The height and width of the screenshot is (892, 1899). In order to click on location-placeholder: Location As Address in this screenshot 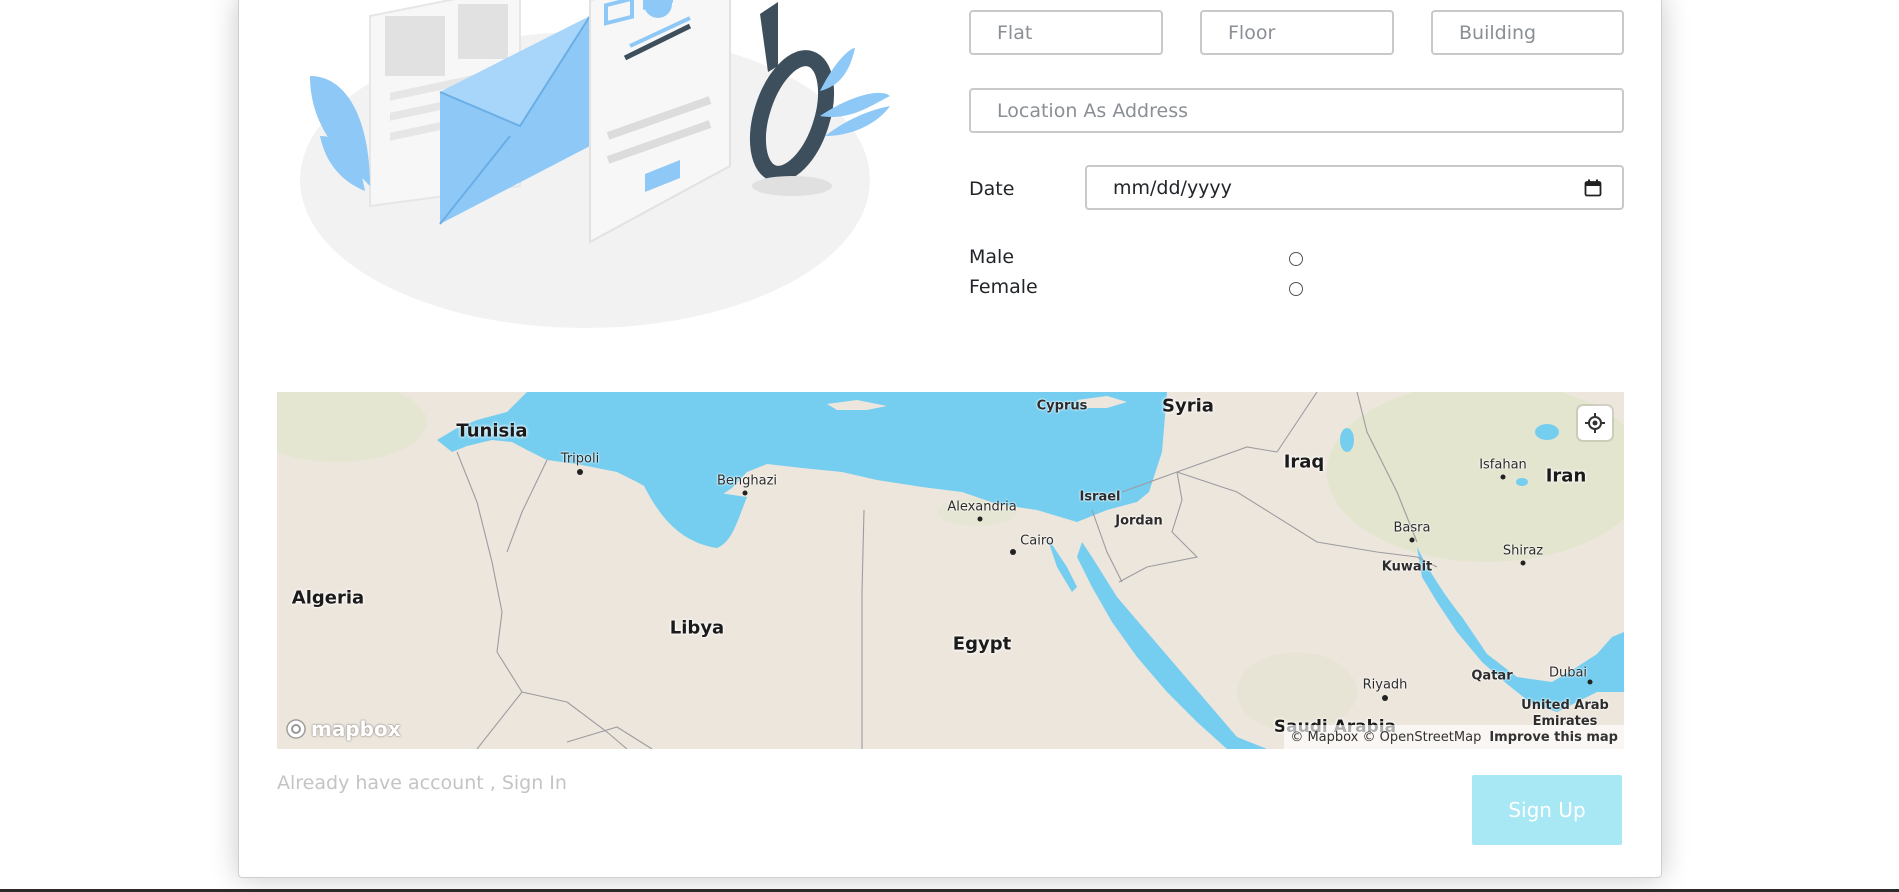, I will do `click(1093, 110)`.